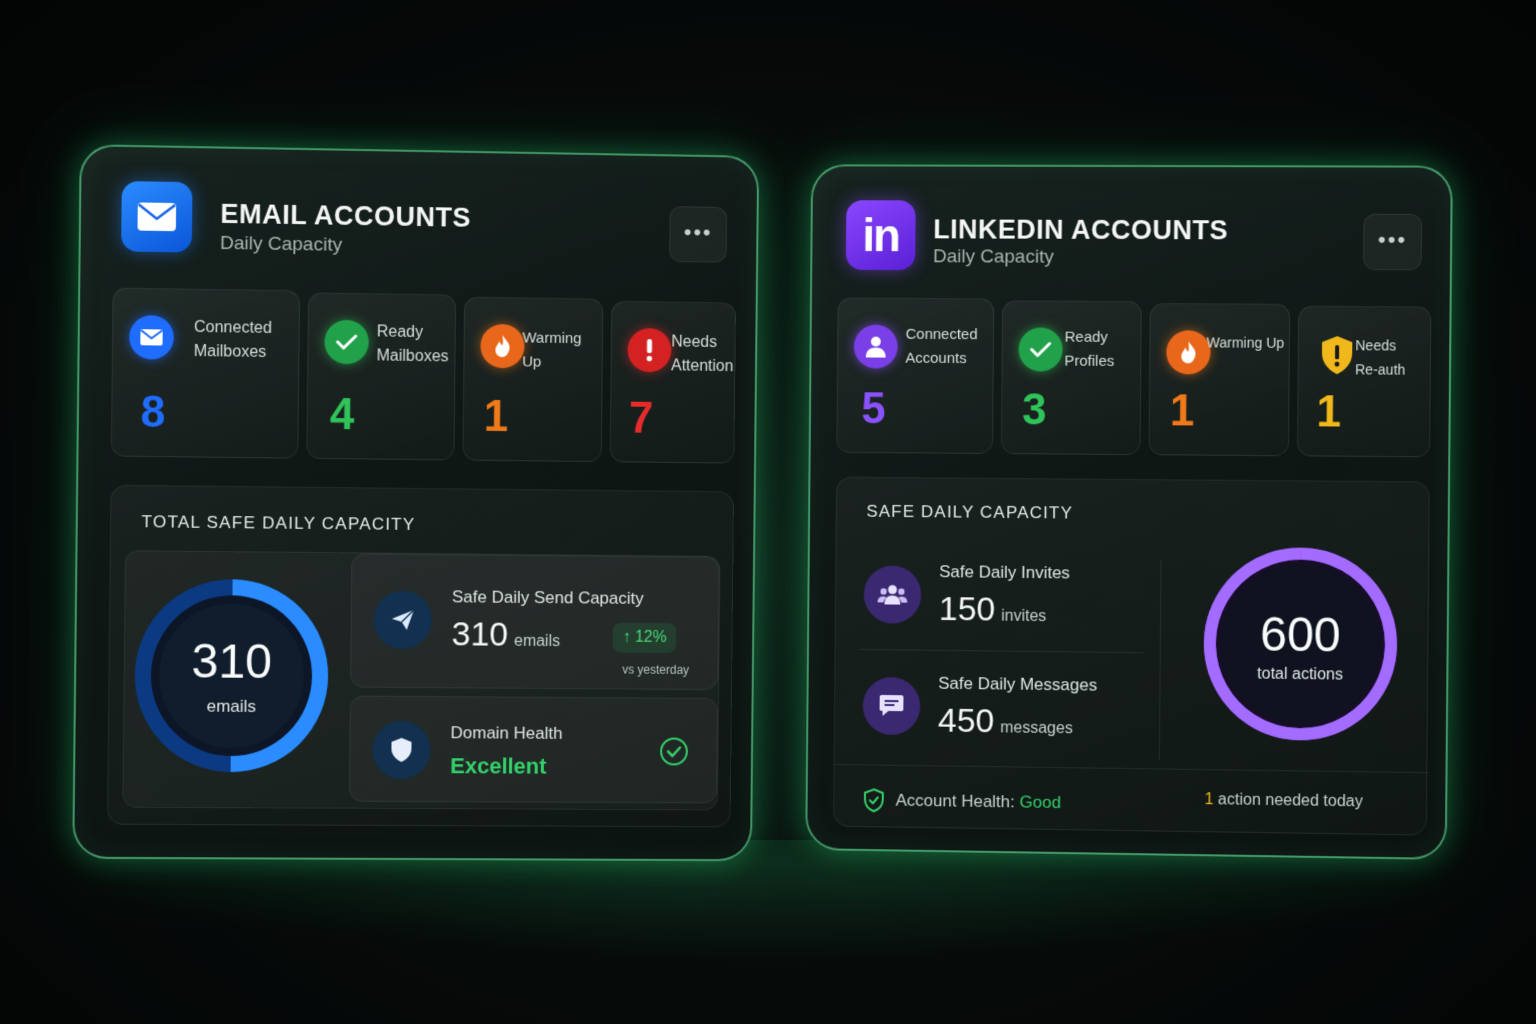  What do you see at coordinates (381, 376) in the screenshot?
I see `stat-card-ready-mailboxes: Ready Mailboxes 4` at bounding box center [381, 376].